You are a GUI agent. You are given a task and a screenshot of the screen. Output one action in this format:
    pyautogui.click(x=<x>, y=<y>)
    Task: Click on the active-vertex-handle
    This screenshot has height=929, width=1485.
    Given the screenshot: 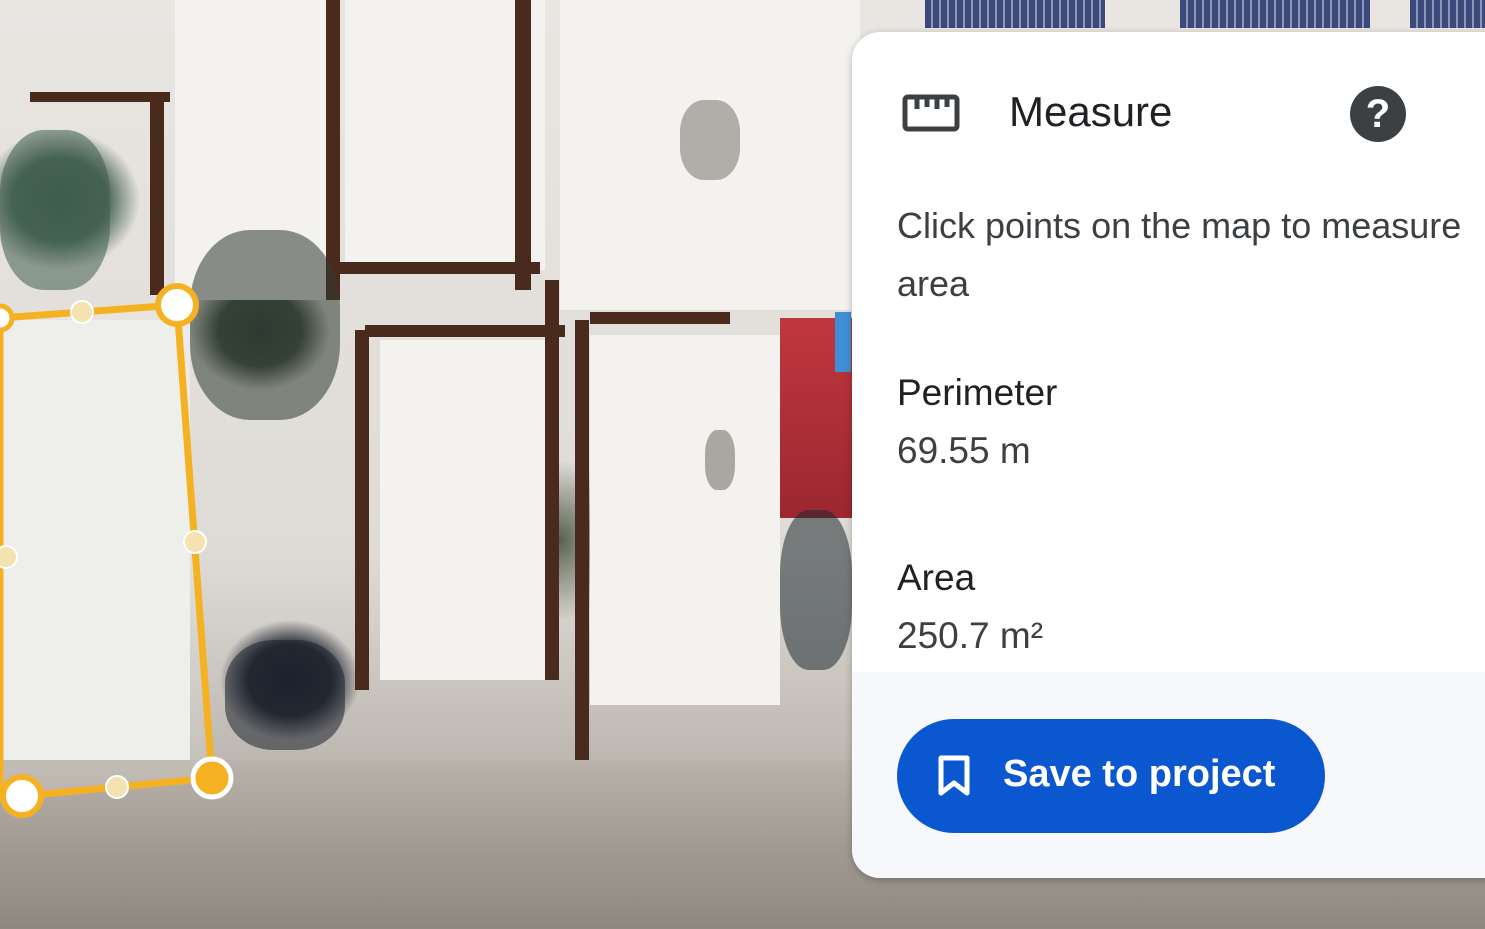 What is the action you would take?
    pyautogui.click(x=212, y=778)
    